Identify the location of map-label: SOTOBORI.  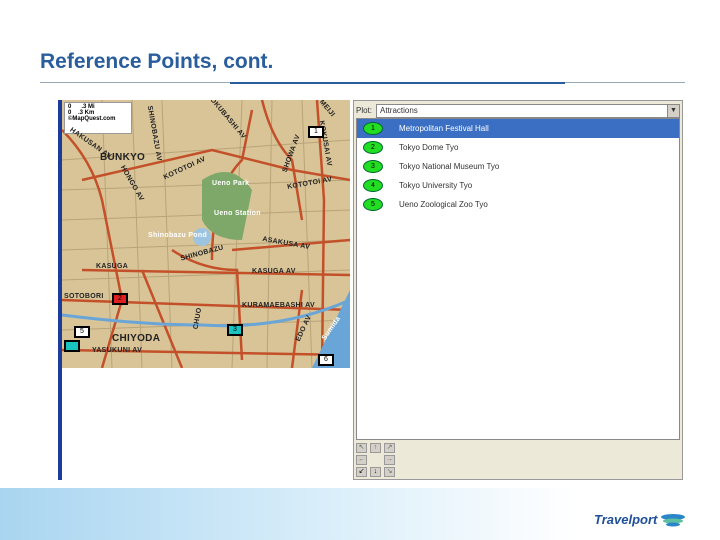
(84, 296).